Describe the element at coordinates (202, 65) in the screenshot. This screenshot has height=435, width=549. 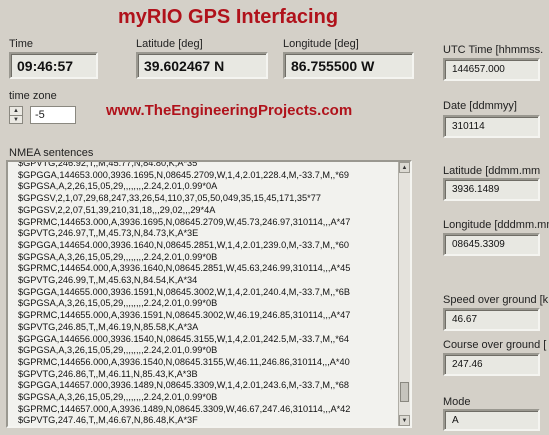
I see `latitude-indicator: 39.602467 N` at that location.